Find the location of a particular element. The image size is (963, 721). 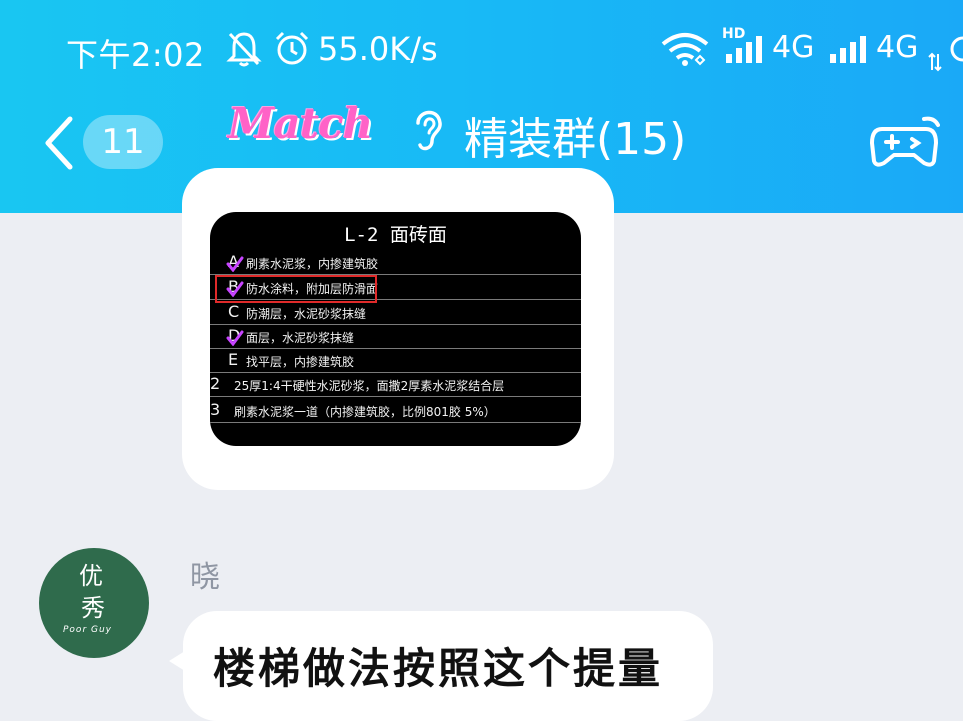

avatar-caption: Poor Guy is located at coordinates (88, 630).